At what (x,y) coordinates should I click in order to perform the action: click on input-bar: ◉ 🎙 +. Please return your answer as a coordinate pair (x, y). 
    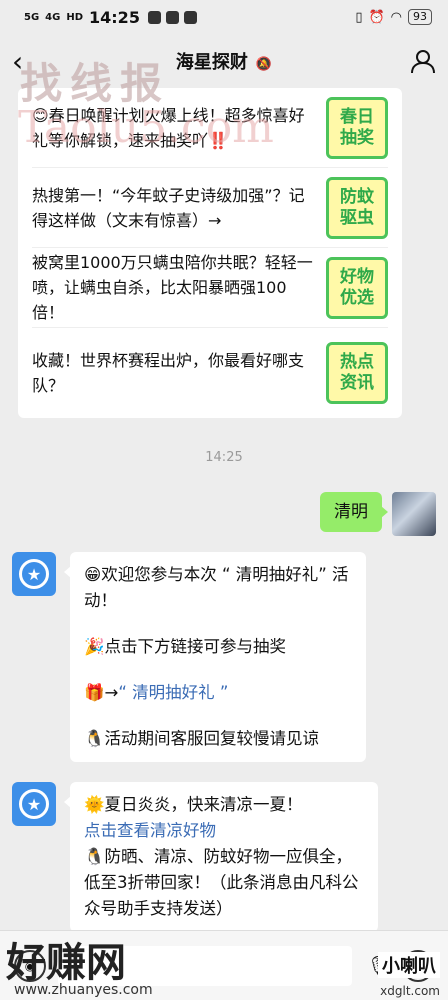
    Looking at the image, I should click on (224, 965).